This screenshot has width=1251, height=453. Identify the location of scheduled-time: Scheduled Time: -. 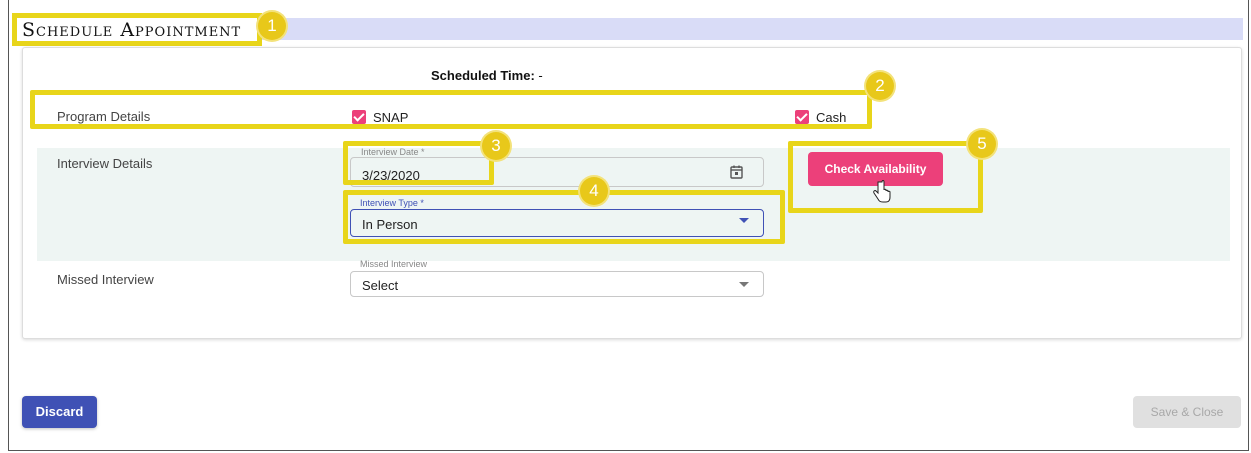
(487, 75).